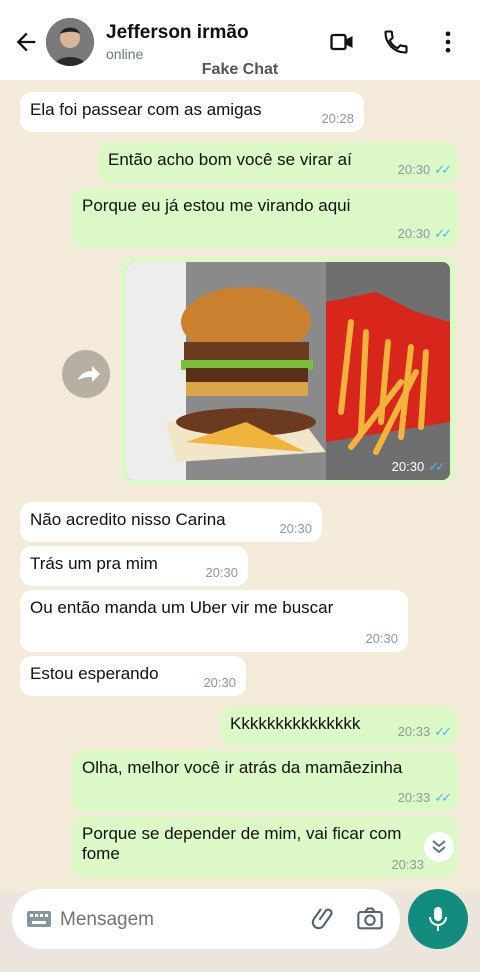 This screenshot has height=972, width=480. Describe the element at coordinates (94, 563) in the screenshot. I see `message-text: Trás um pra mim` at that location.